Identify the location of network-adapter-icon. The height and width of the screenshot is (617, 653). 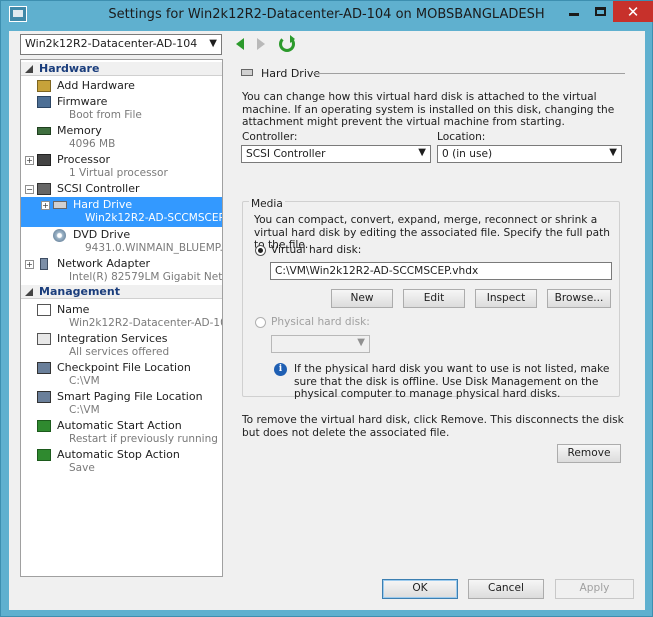
(44, 264).